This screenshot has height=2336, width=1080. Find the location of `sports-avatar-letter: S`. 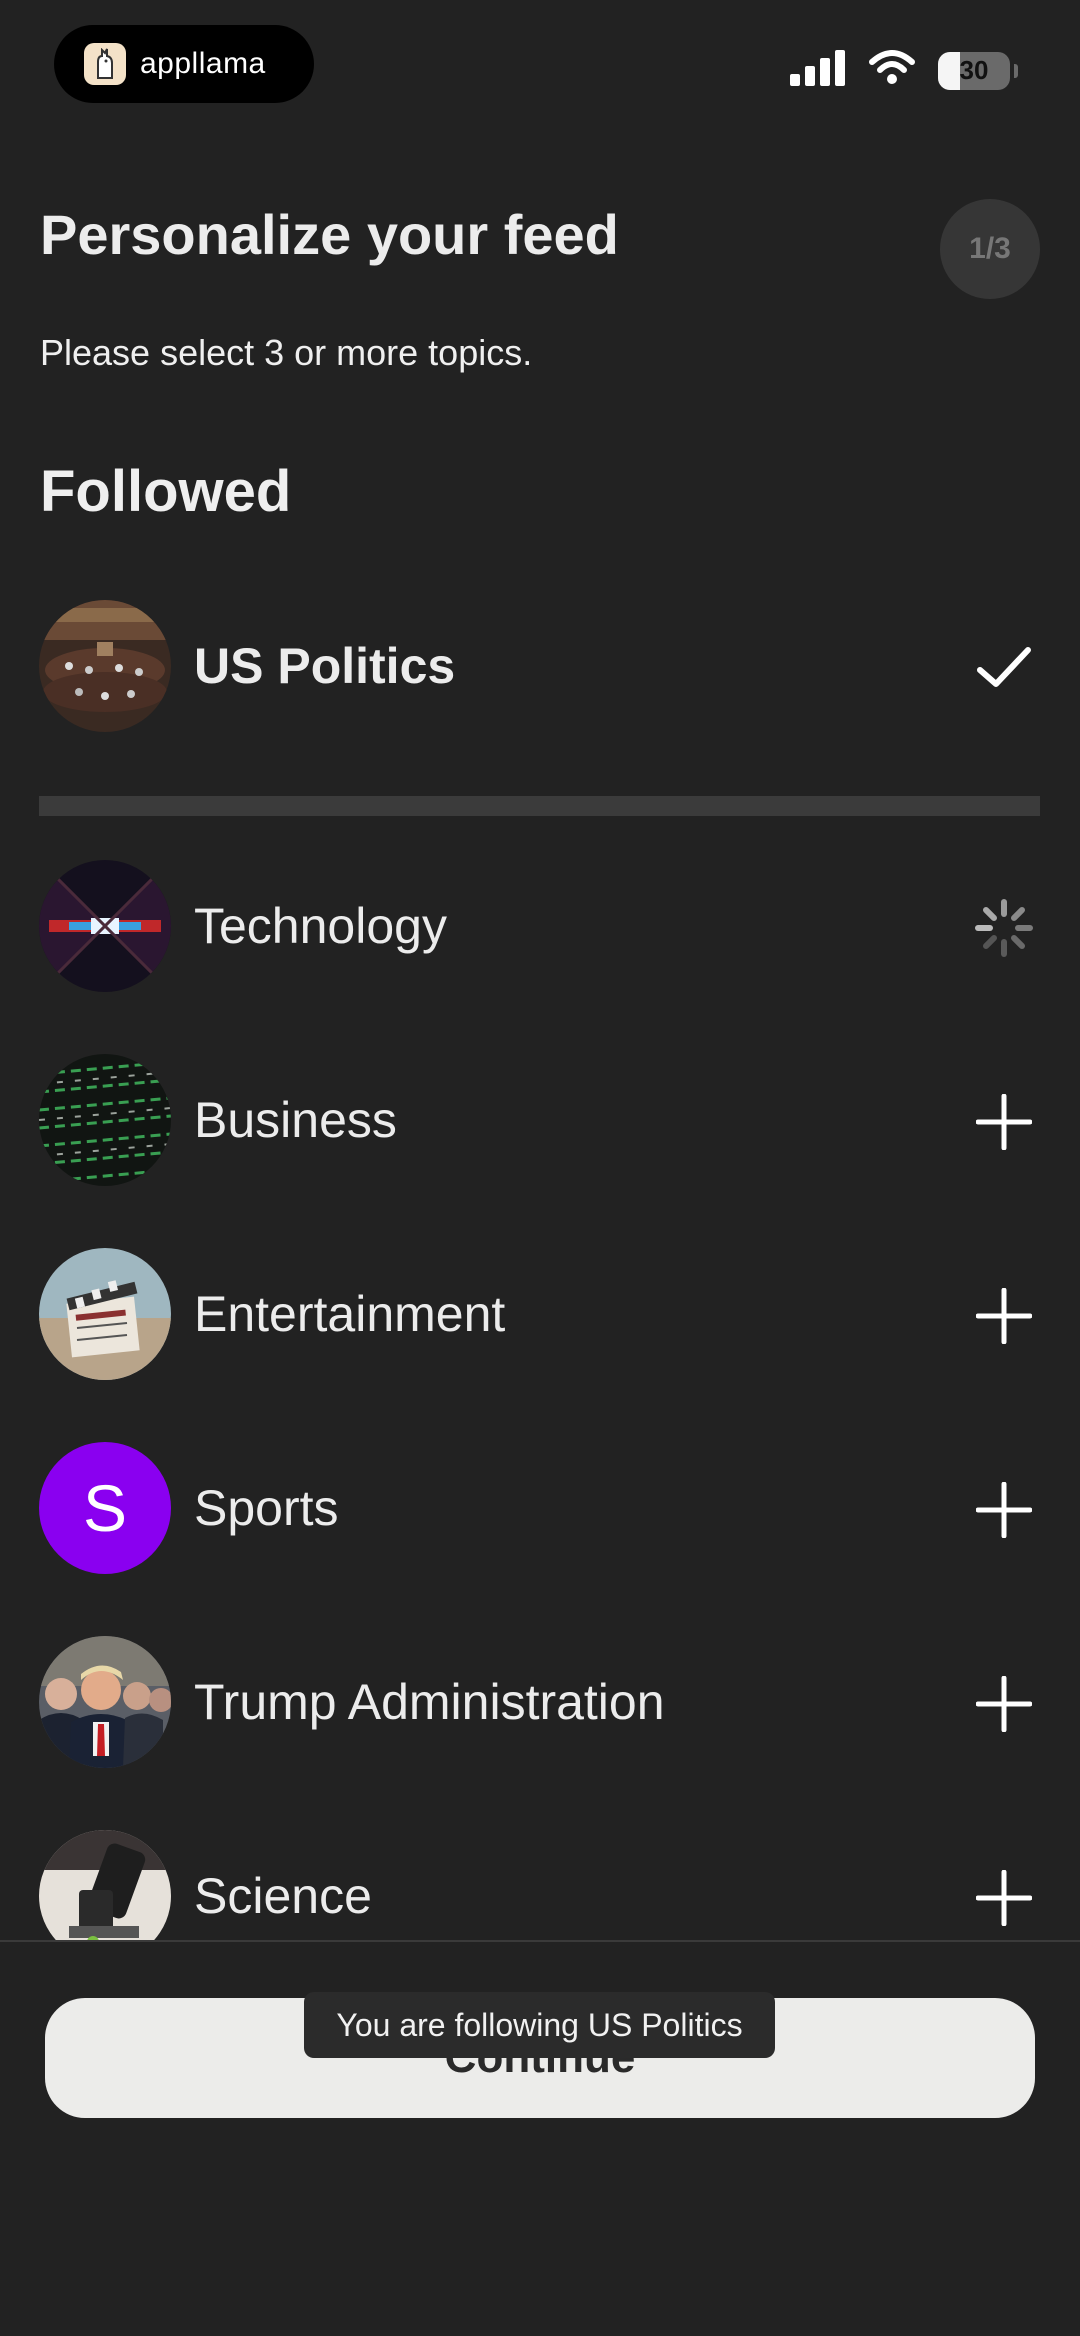

sports-avatar-letter: S is located at coordinates (105, 1508).